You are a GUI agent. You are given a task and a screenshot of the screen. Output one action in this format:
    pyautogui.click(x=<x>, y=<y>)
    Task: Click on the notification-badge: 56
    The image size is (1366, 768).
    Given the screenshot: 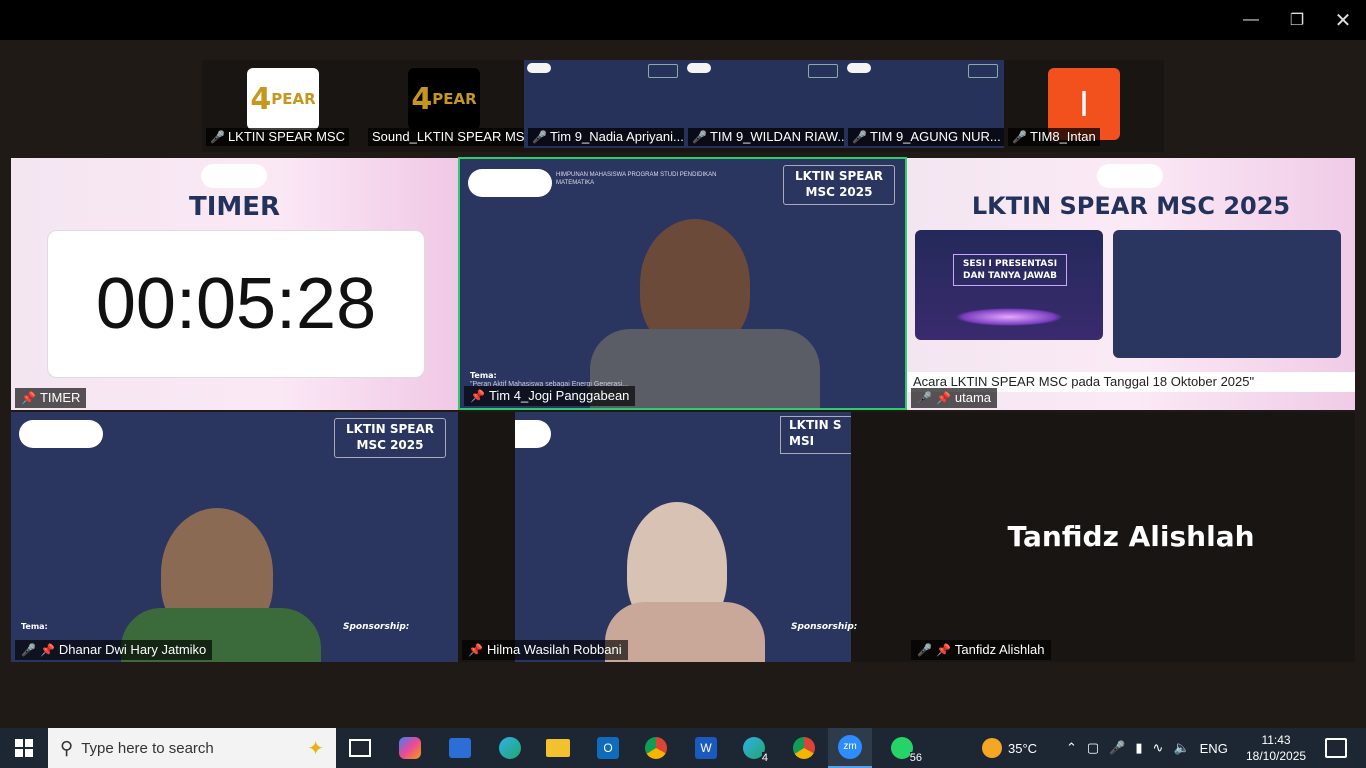 What is the action you would take?
    pyautogui.click(x=915, y=758)
    